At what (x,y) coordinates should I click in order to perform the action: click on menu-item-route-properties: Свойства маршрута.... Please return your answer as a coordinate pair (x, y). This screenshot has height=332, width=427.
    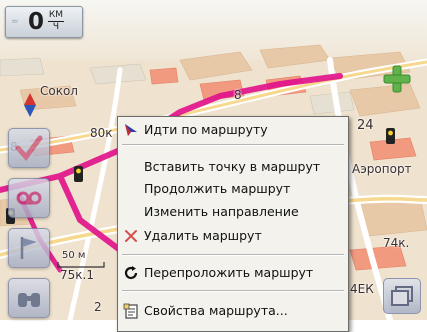
    Looking at the image, I should click on (233, 311).